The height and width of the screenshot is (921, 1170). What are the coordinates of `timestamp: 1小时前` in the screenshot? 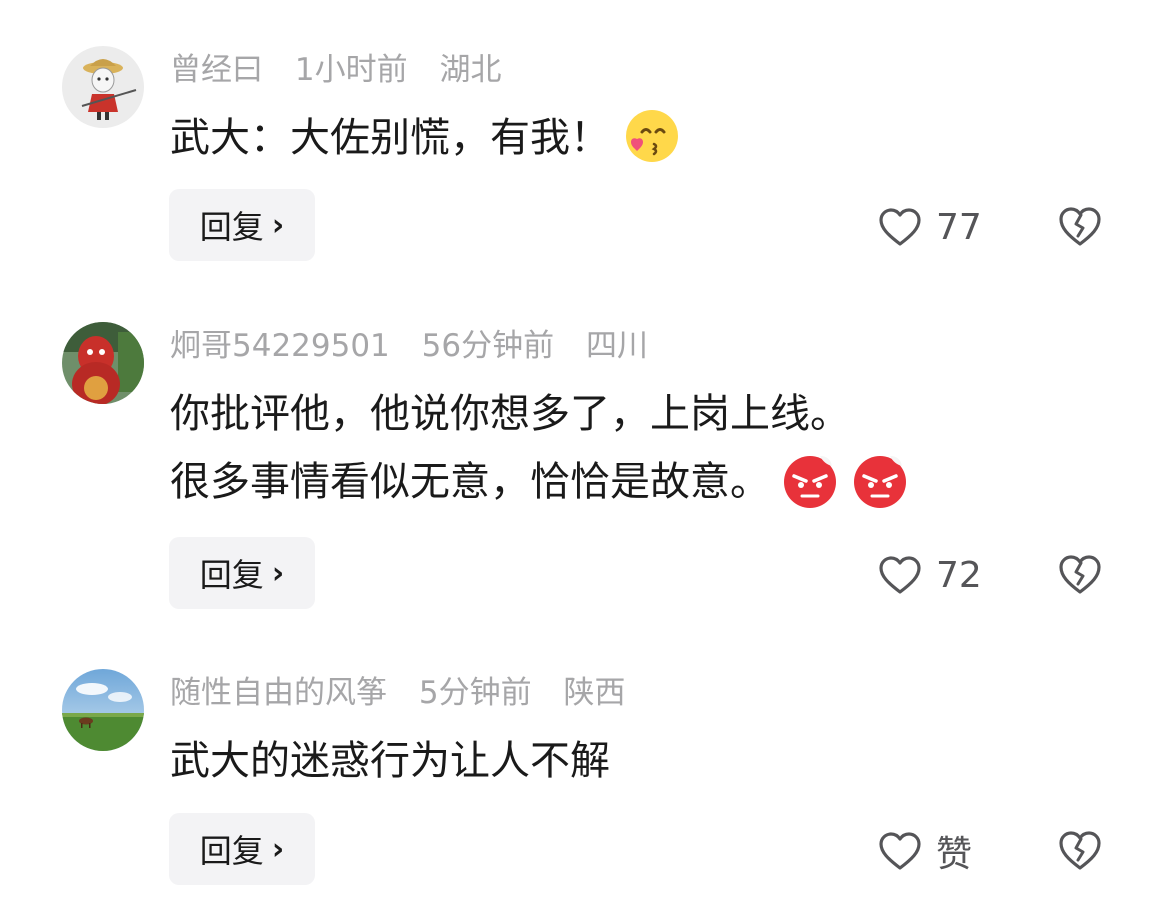 It's located at (351, 70).